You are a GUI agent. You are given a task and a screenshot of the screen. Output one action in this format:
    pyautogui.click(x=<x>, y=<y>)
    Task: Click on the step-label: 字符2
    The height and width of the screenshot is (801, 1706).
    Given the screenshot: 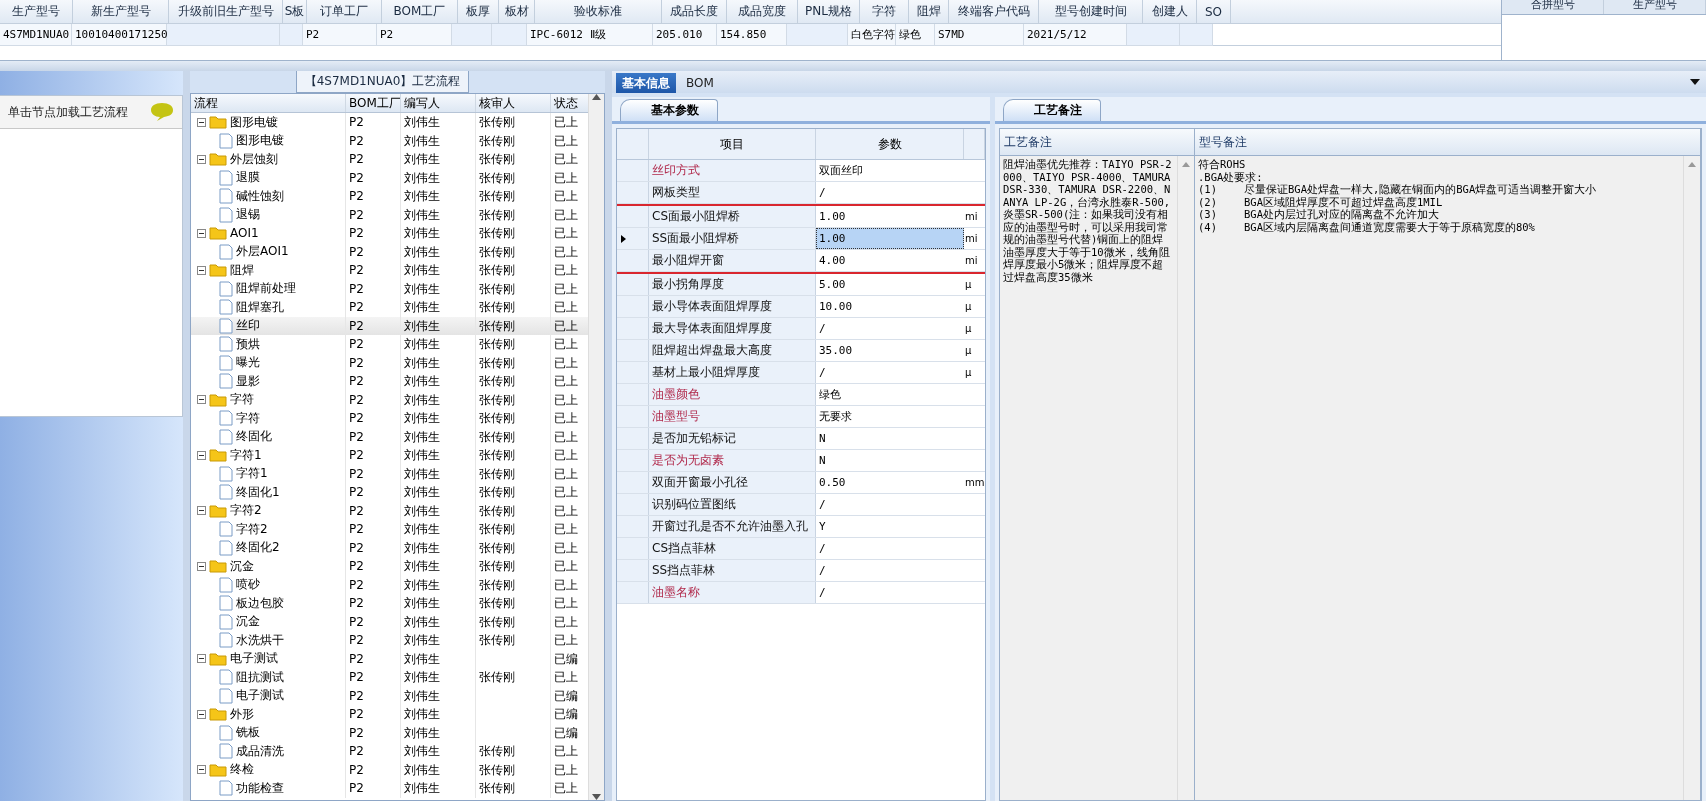 What is the action you would take?
    pyautogui.click(x=246, y=511)
    